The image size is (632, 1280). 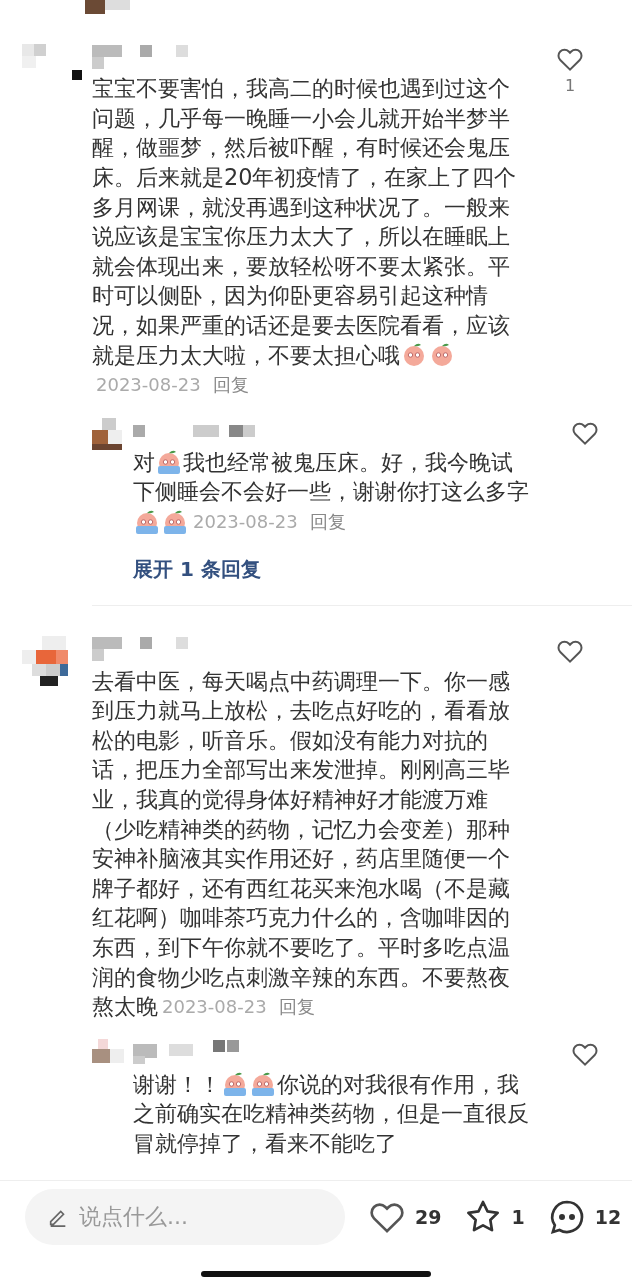 I want to click on like-count: 1, so click(x=570, y=85).